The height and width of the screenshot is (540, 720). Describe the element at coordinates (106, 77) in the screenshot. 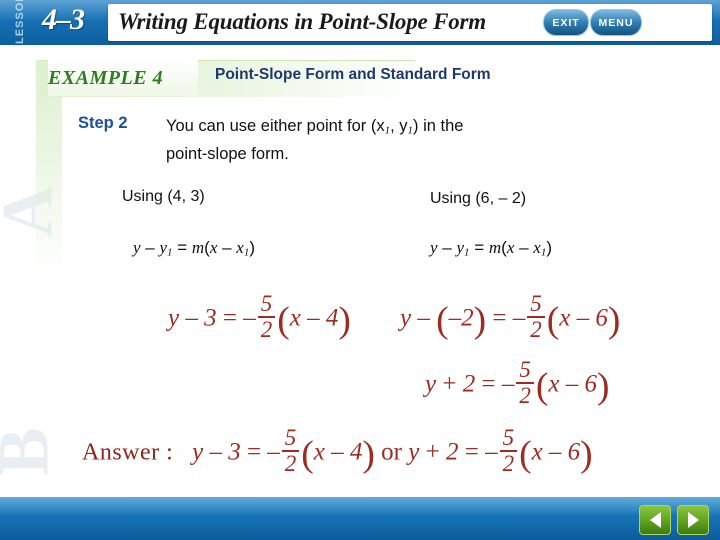

I see `example-badge-label: EXAMPLE 4` at that location.